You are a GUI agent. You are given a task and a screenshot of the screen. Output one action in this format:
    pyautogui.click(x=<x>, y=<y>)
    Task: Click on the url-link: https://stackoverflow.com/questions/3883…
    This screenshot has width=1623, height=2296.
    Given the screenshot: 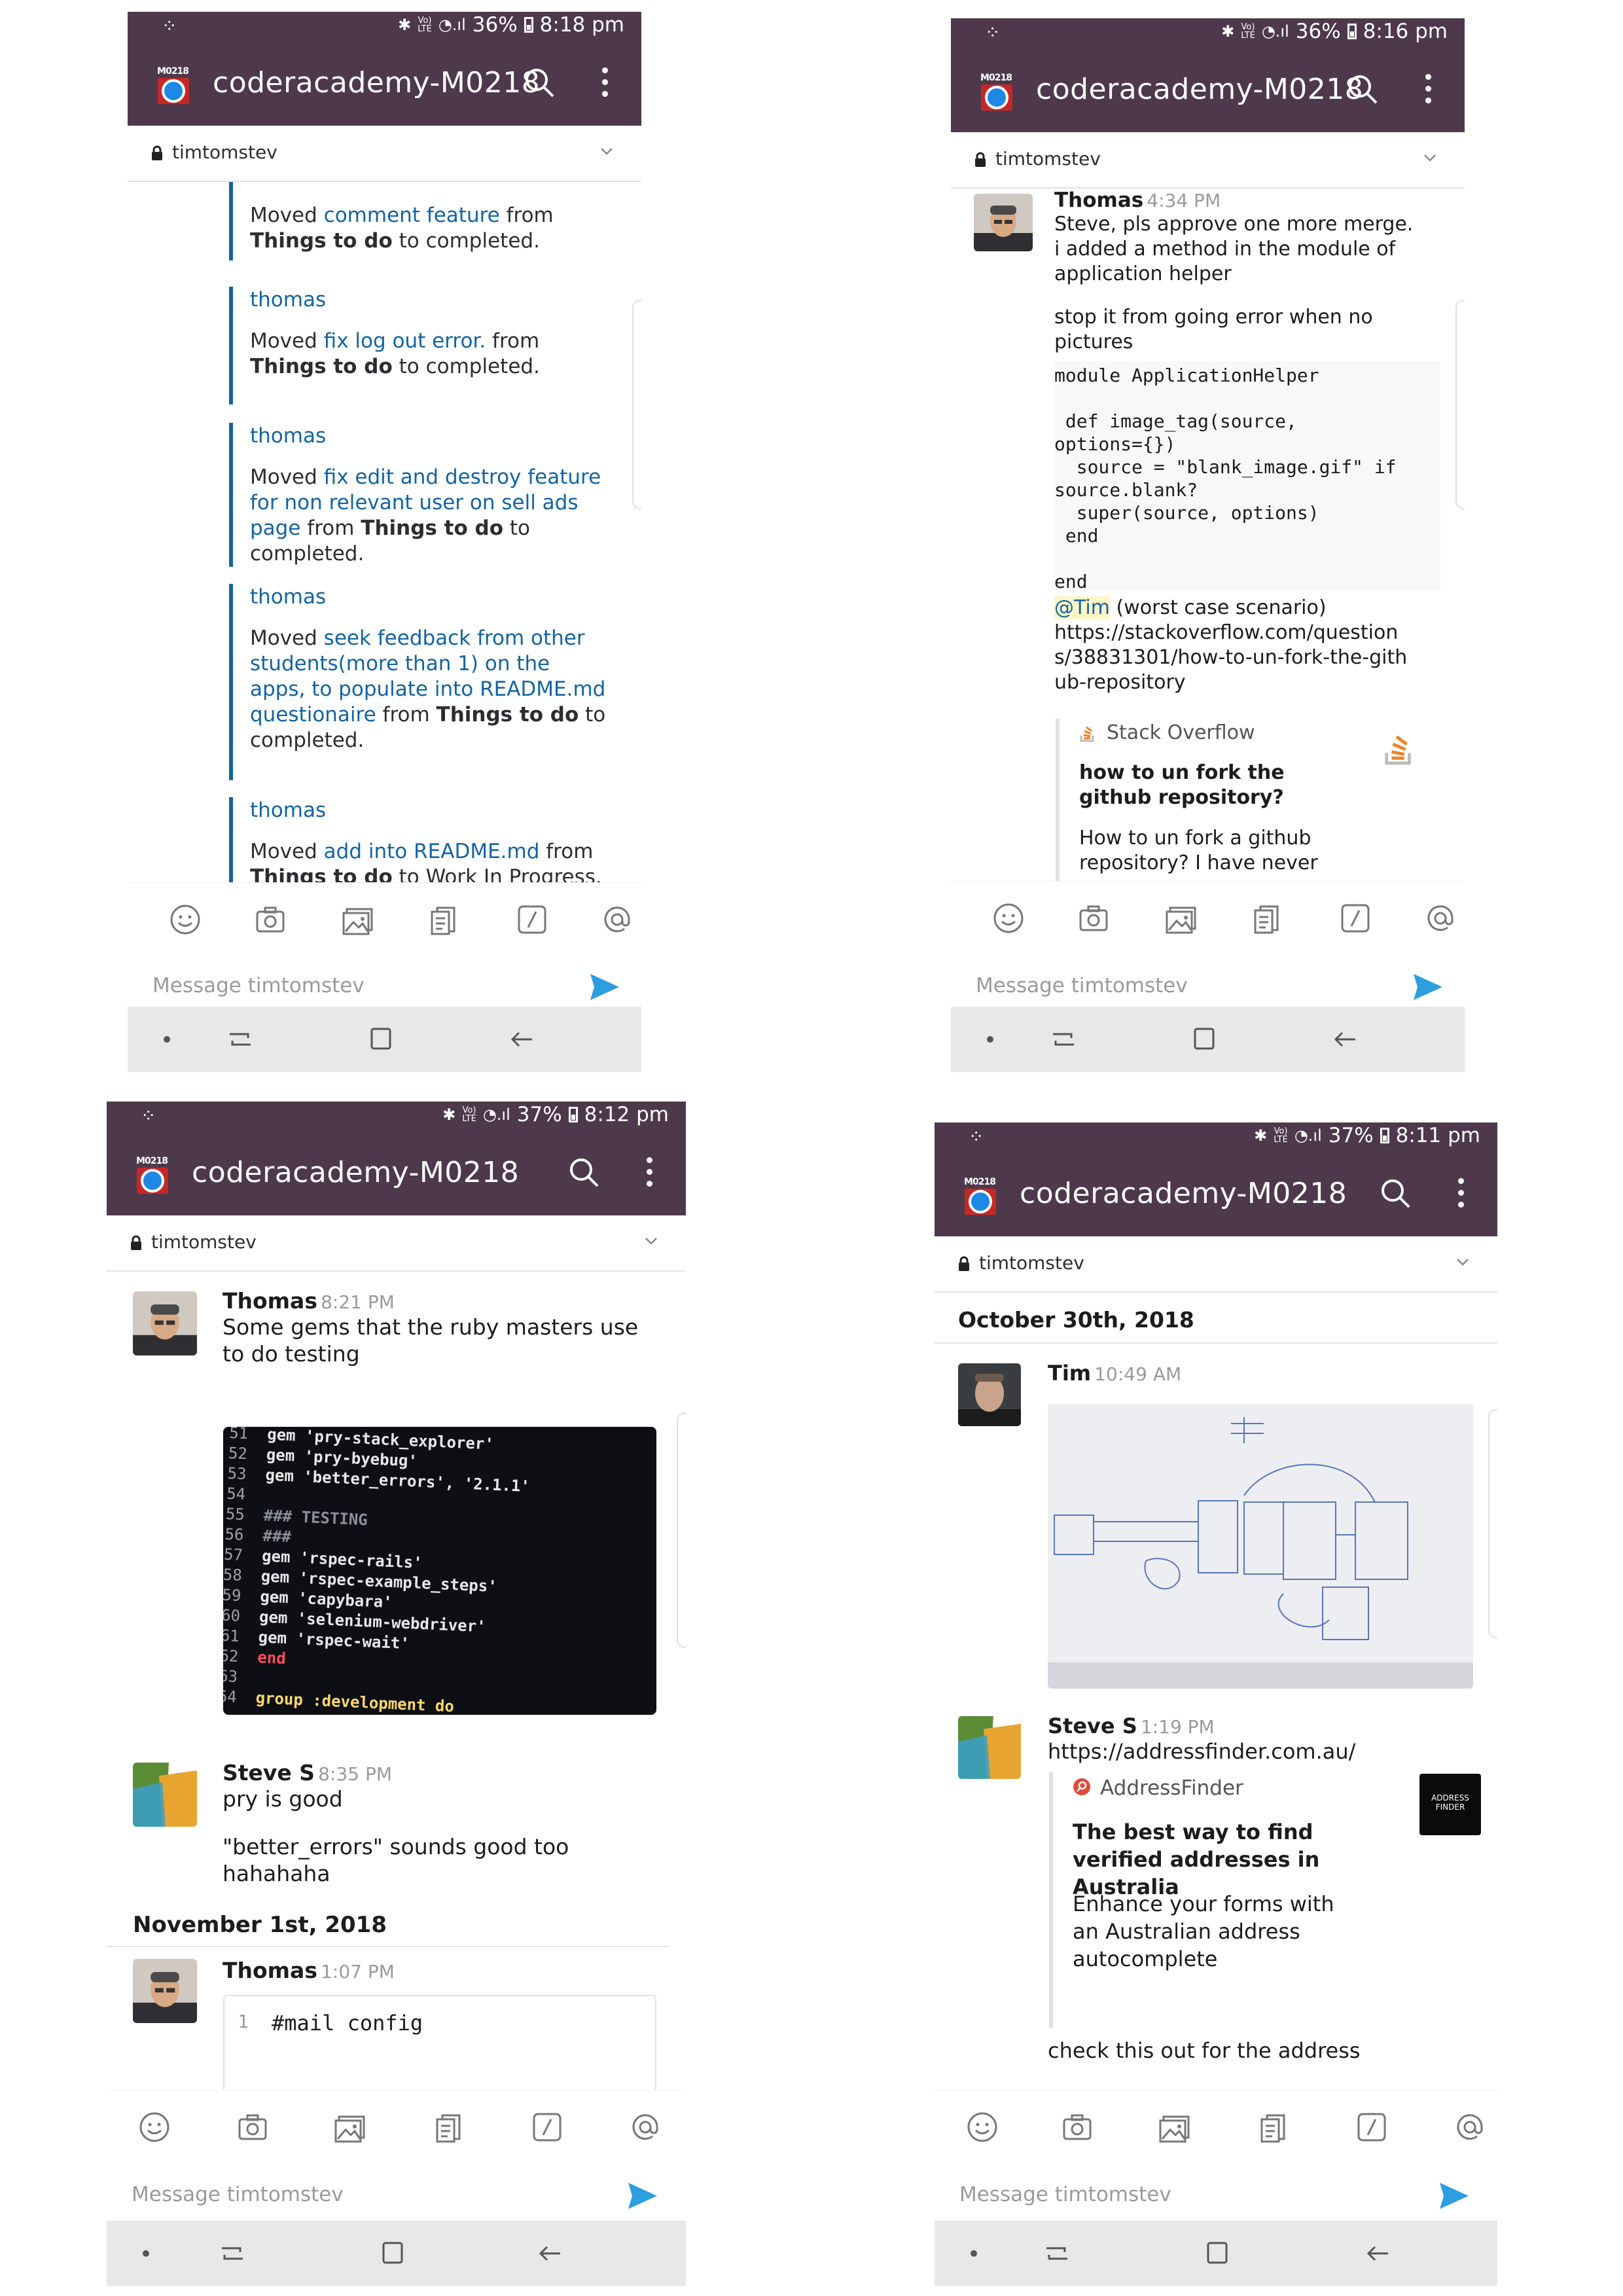 What is the action you would take?
    pyautogui.click(x=1231, y=657)
    